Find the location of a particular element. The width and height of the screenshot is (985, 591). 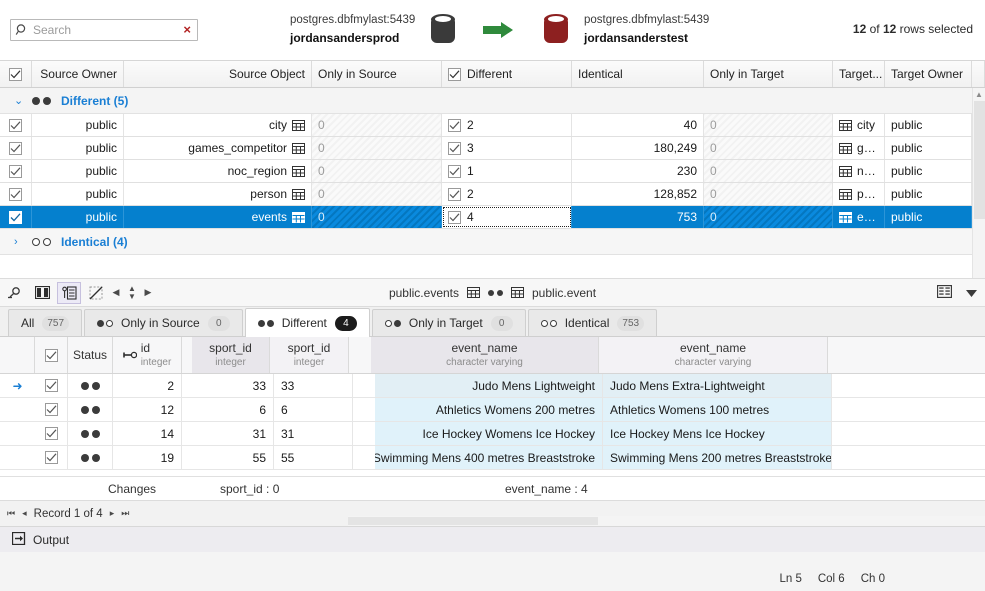

col-source-object: Source Object is located at coordinates (218, 74).